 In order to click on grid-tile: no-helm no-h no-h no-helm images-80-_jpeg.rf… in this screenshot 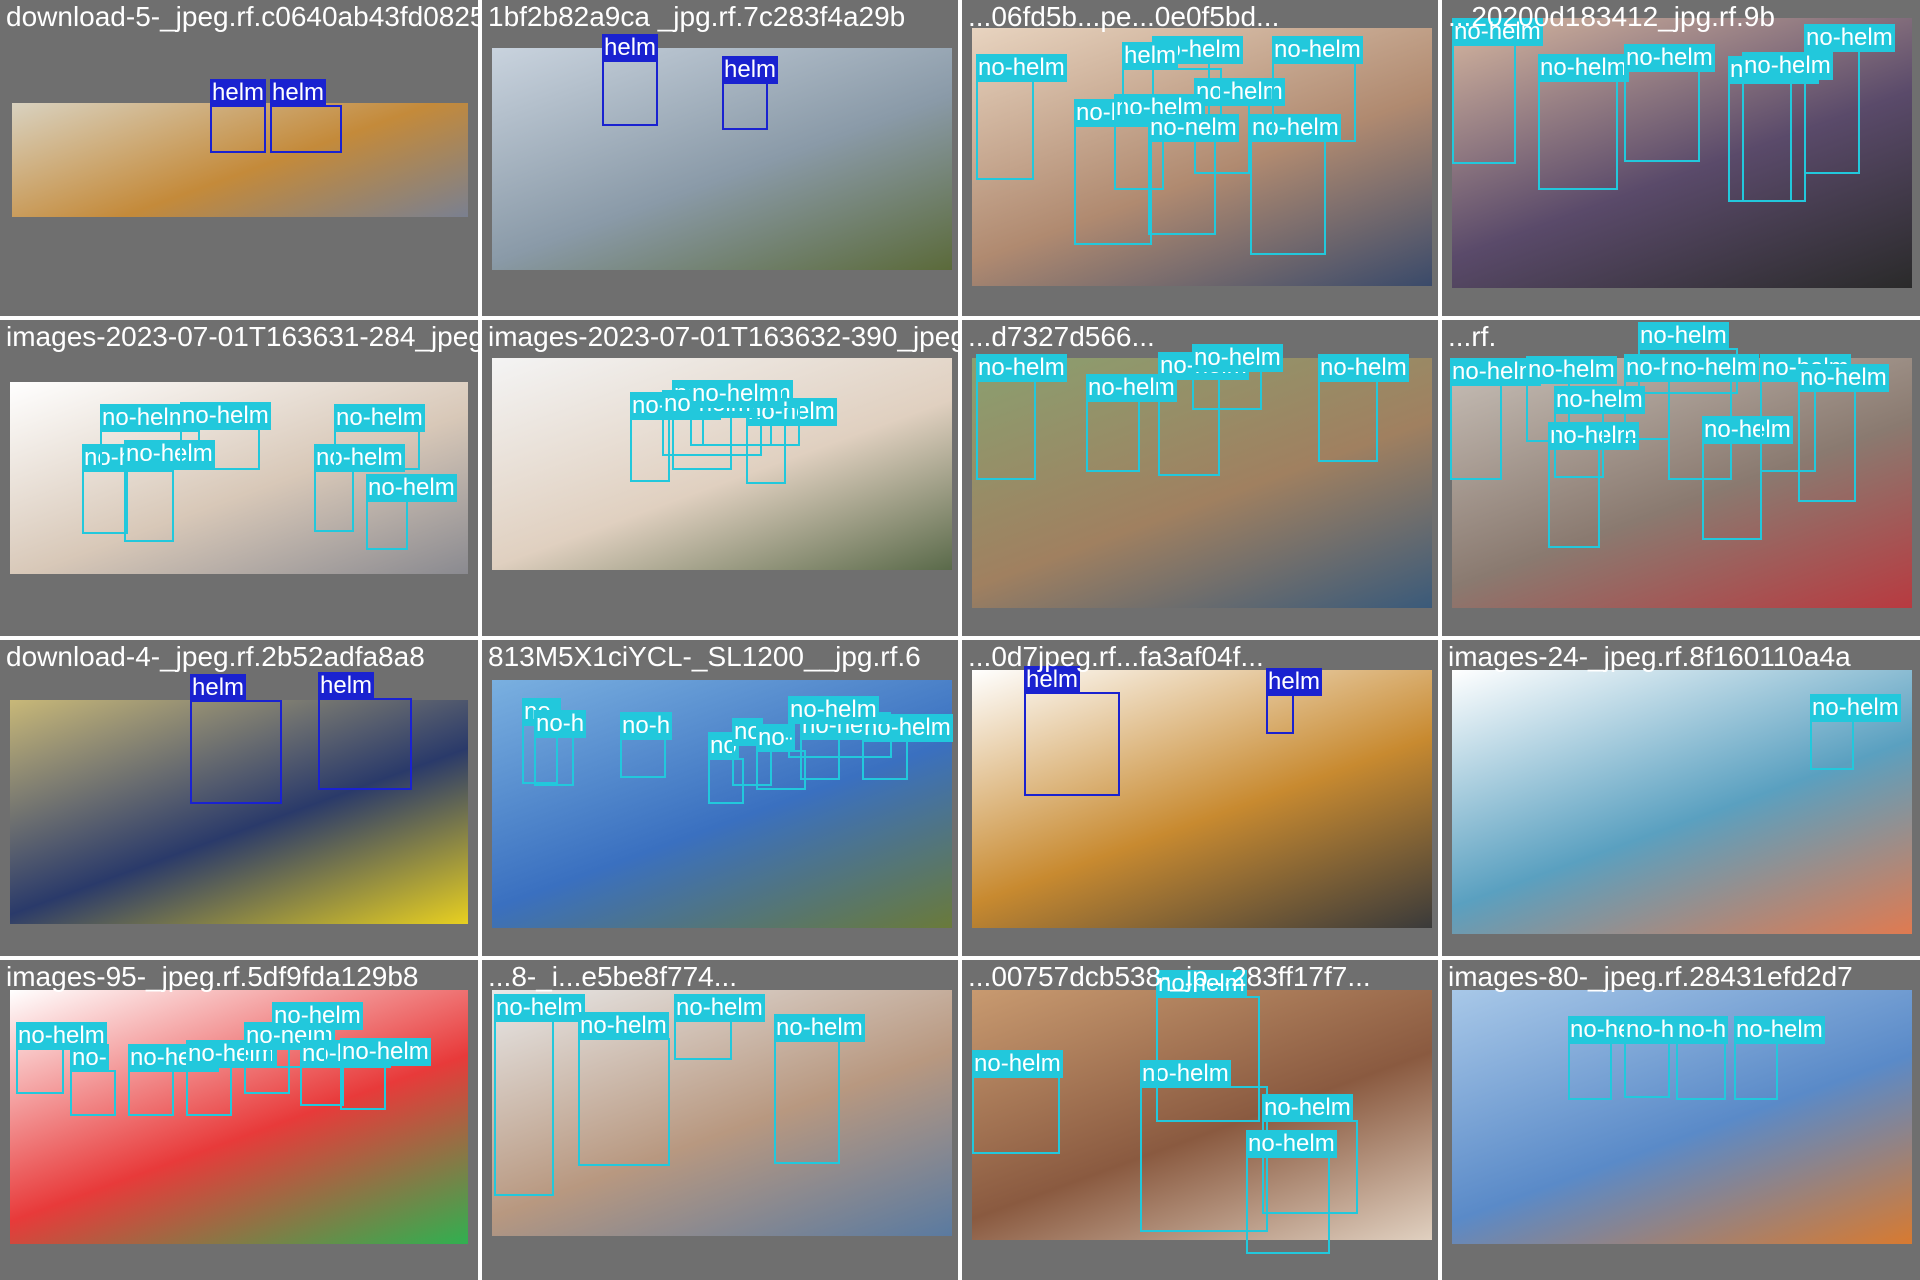, I will do `click(1681, 1120)`.